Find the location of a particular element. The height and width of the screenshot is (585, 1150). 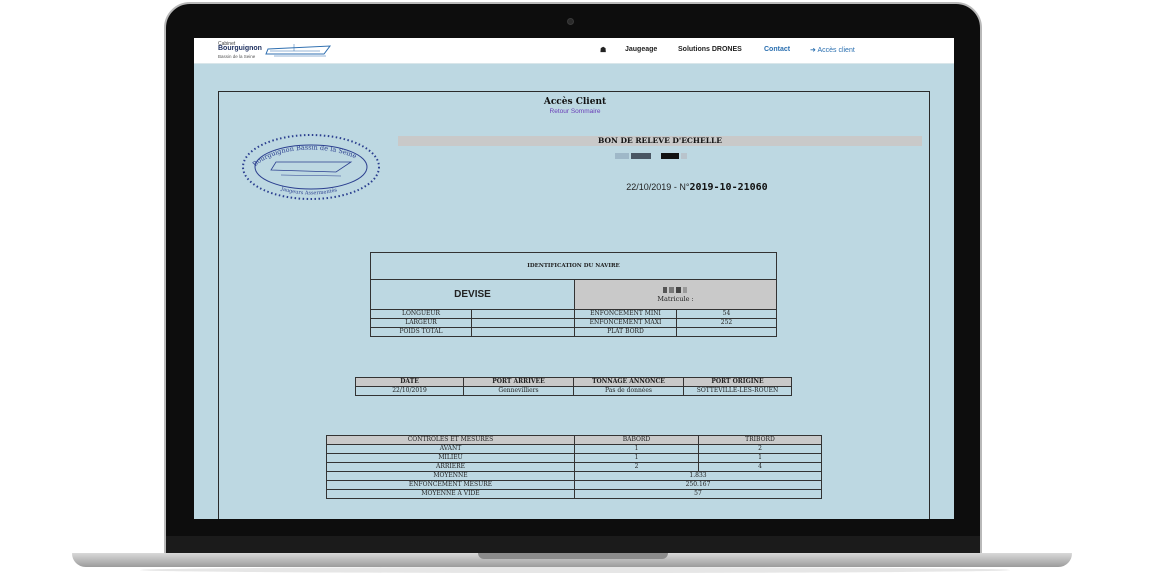

moyenne-label: MOYENNE is located at coordinates (450, 476).